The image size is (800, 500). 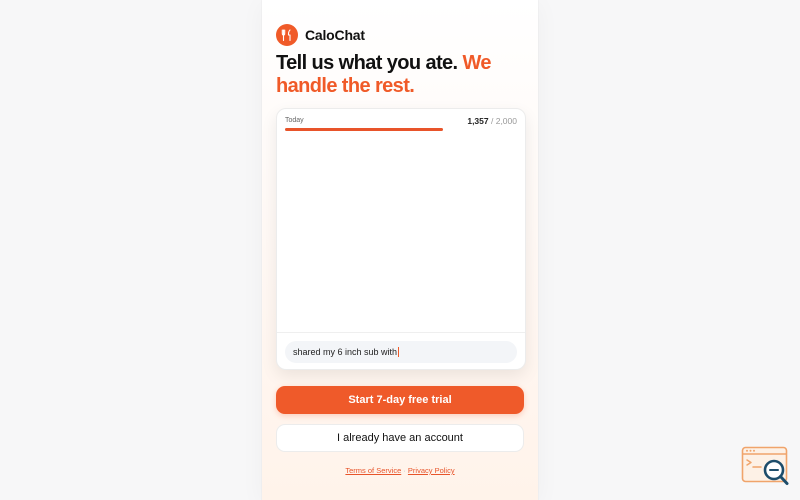 What do you see at coordinates (335, 35) in the screenshot?
I see `app-name: CaloChat` at bounding box center [335, 35].